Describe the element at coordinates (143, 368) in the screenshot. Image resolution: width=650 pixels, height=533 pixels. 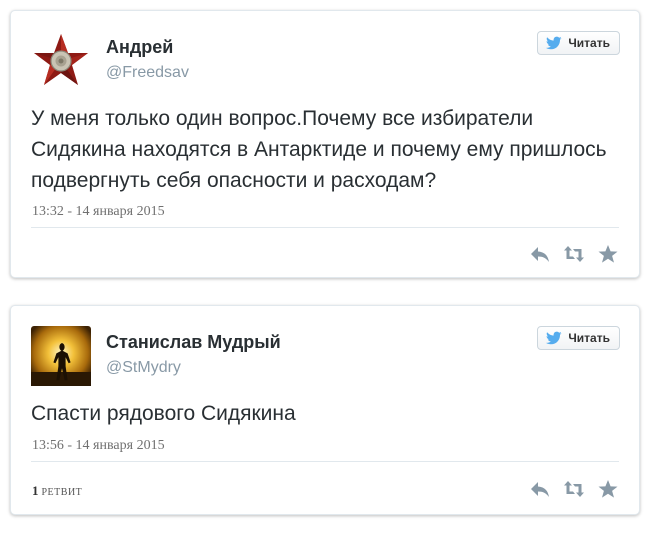
I see `author-handle: @StMydry` at that location.